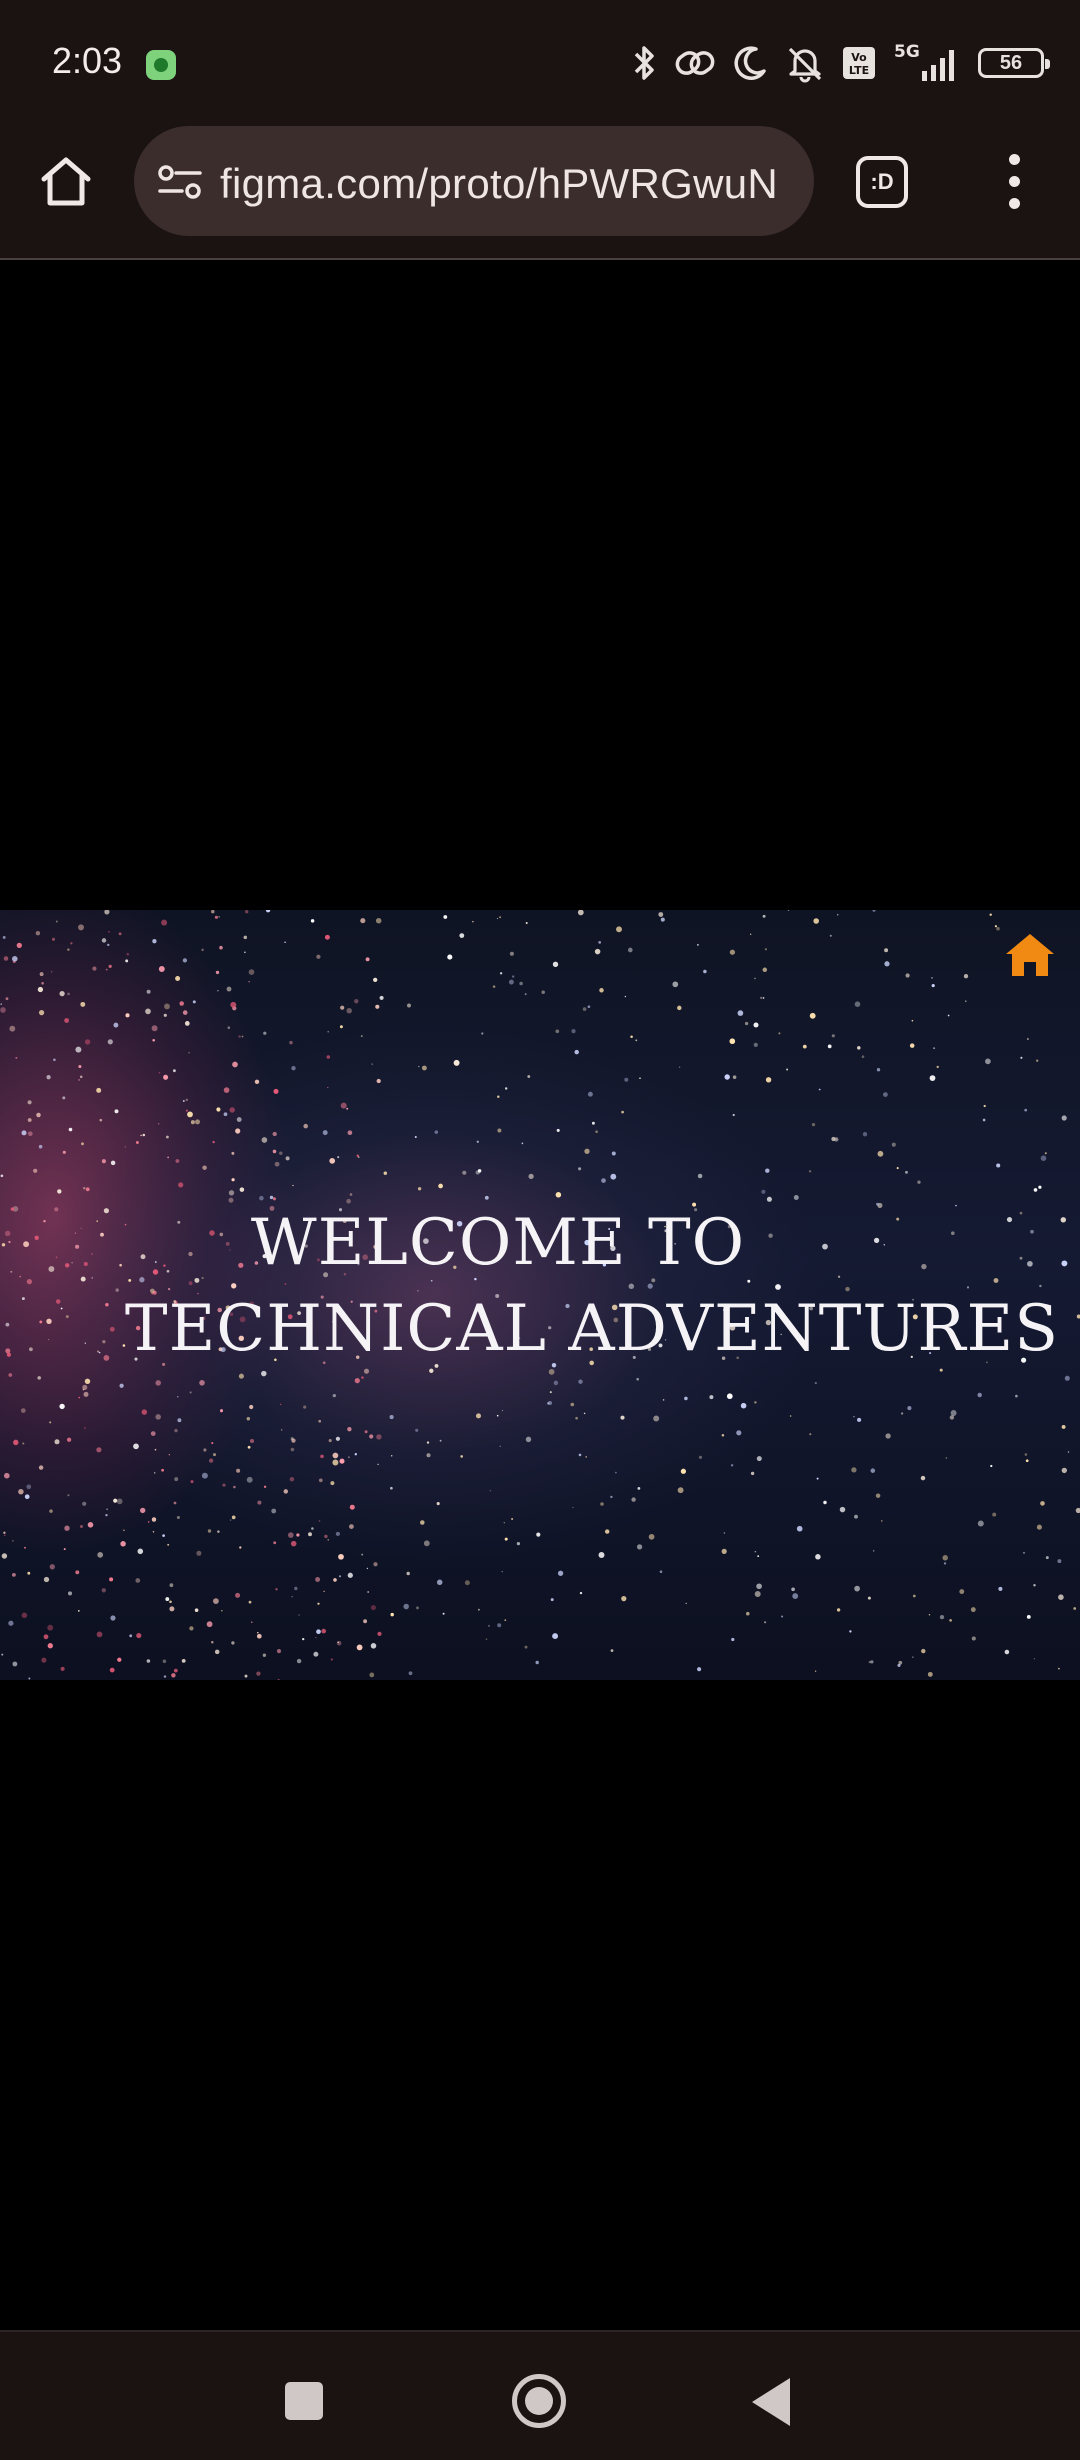 The width and height of the screenshot is (1080, 2460). Describe the element at coordinates (180, 182) in the screenshot. I see `tune-icon` at that location.